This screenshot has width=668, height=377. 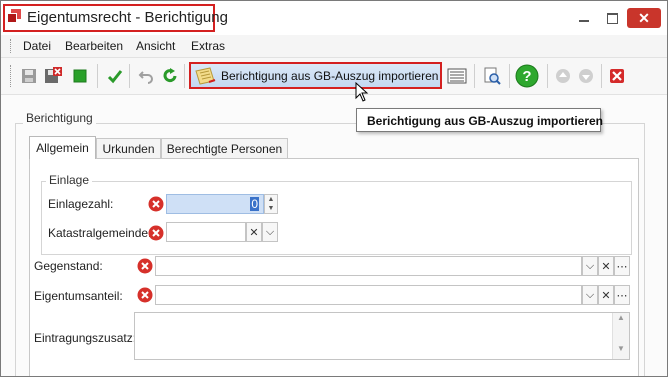 What do you see at coordinates (621, 317) in the screenshot?
I see `scroll-up-icon: ▲` at bounding box center [621, 317].